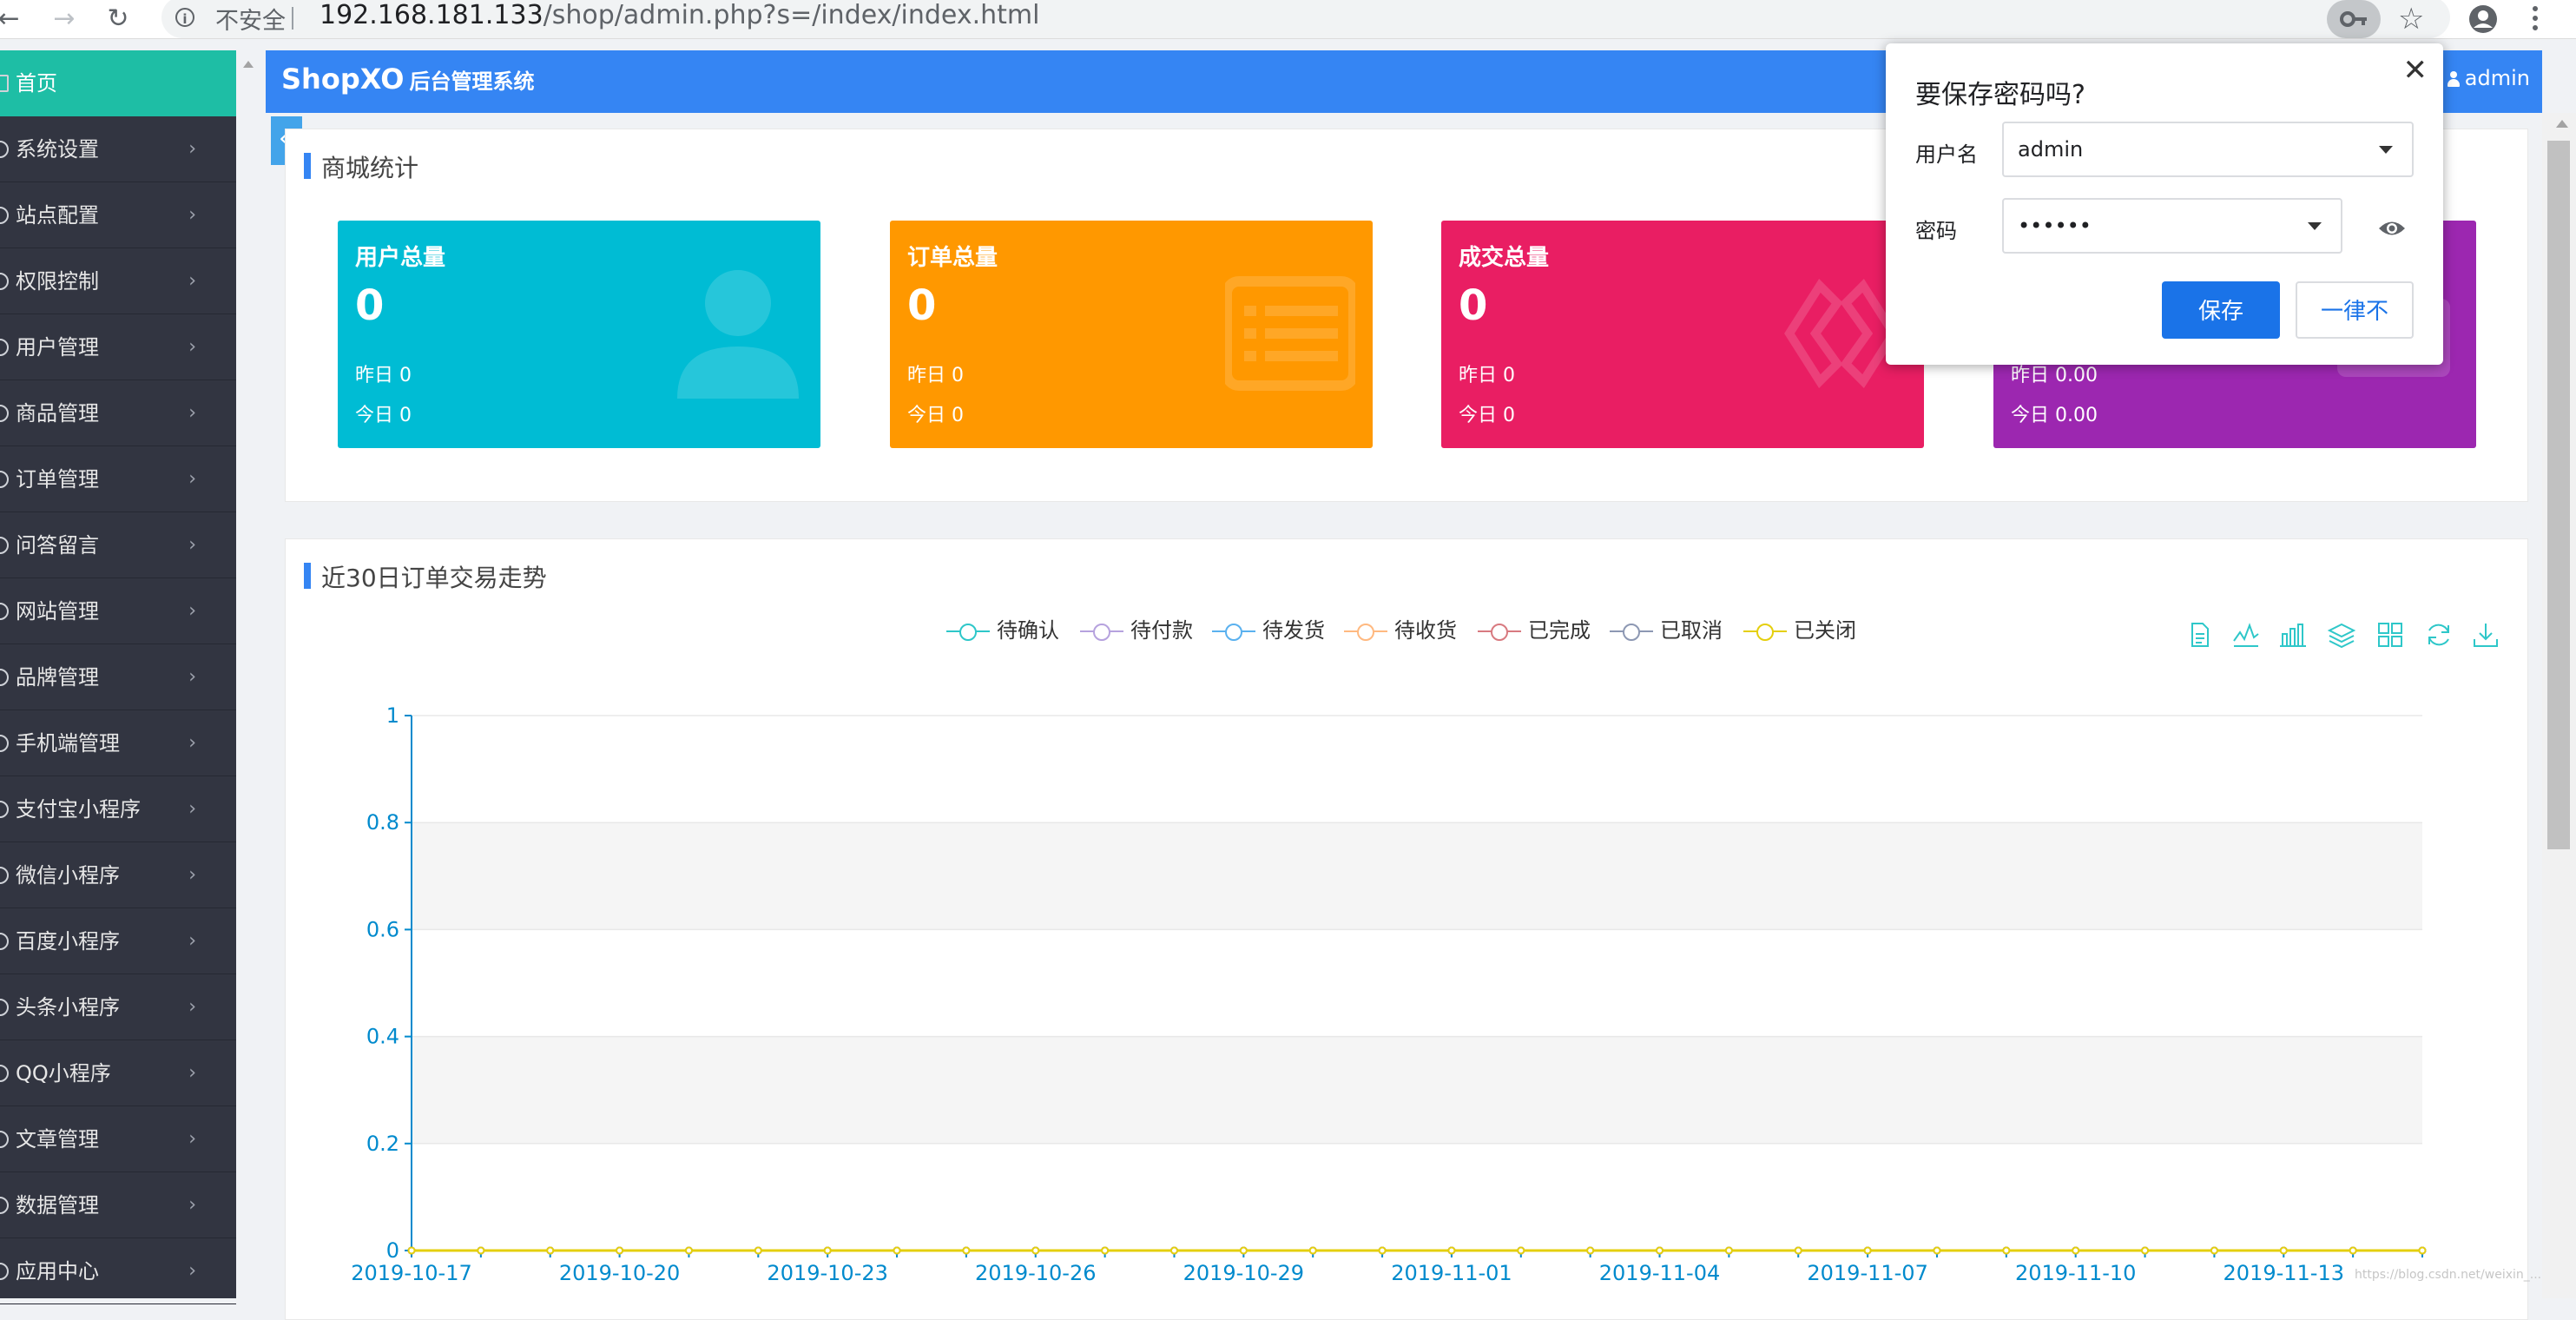  I want to click on sidebar-item: 权限控制 ›, so click(118, 281).